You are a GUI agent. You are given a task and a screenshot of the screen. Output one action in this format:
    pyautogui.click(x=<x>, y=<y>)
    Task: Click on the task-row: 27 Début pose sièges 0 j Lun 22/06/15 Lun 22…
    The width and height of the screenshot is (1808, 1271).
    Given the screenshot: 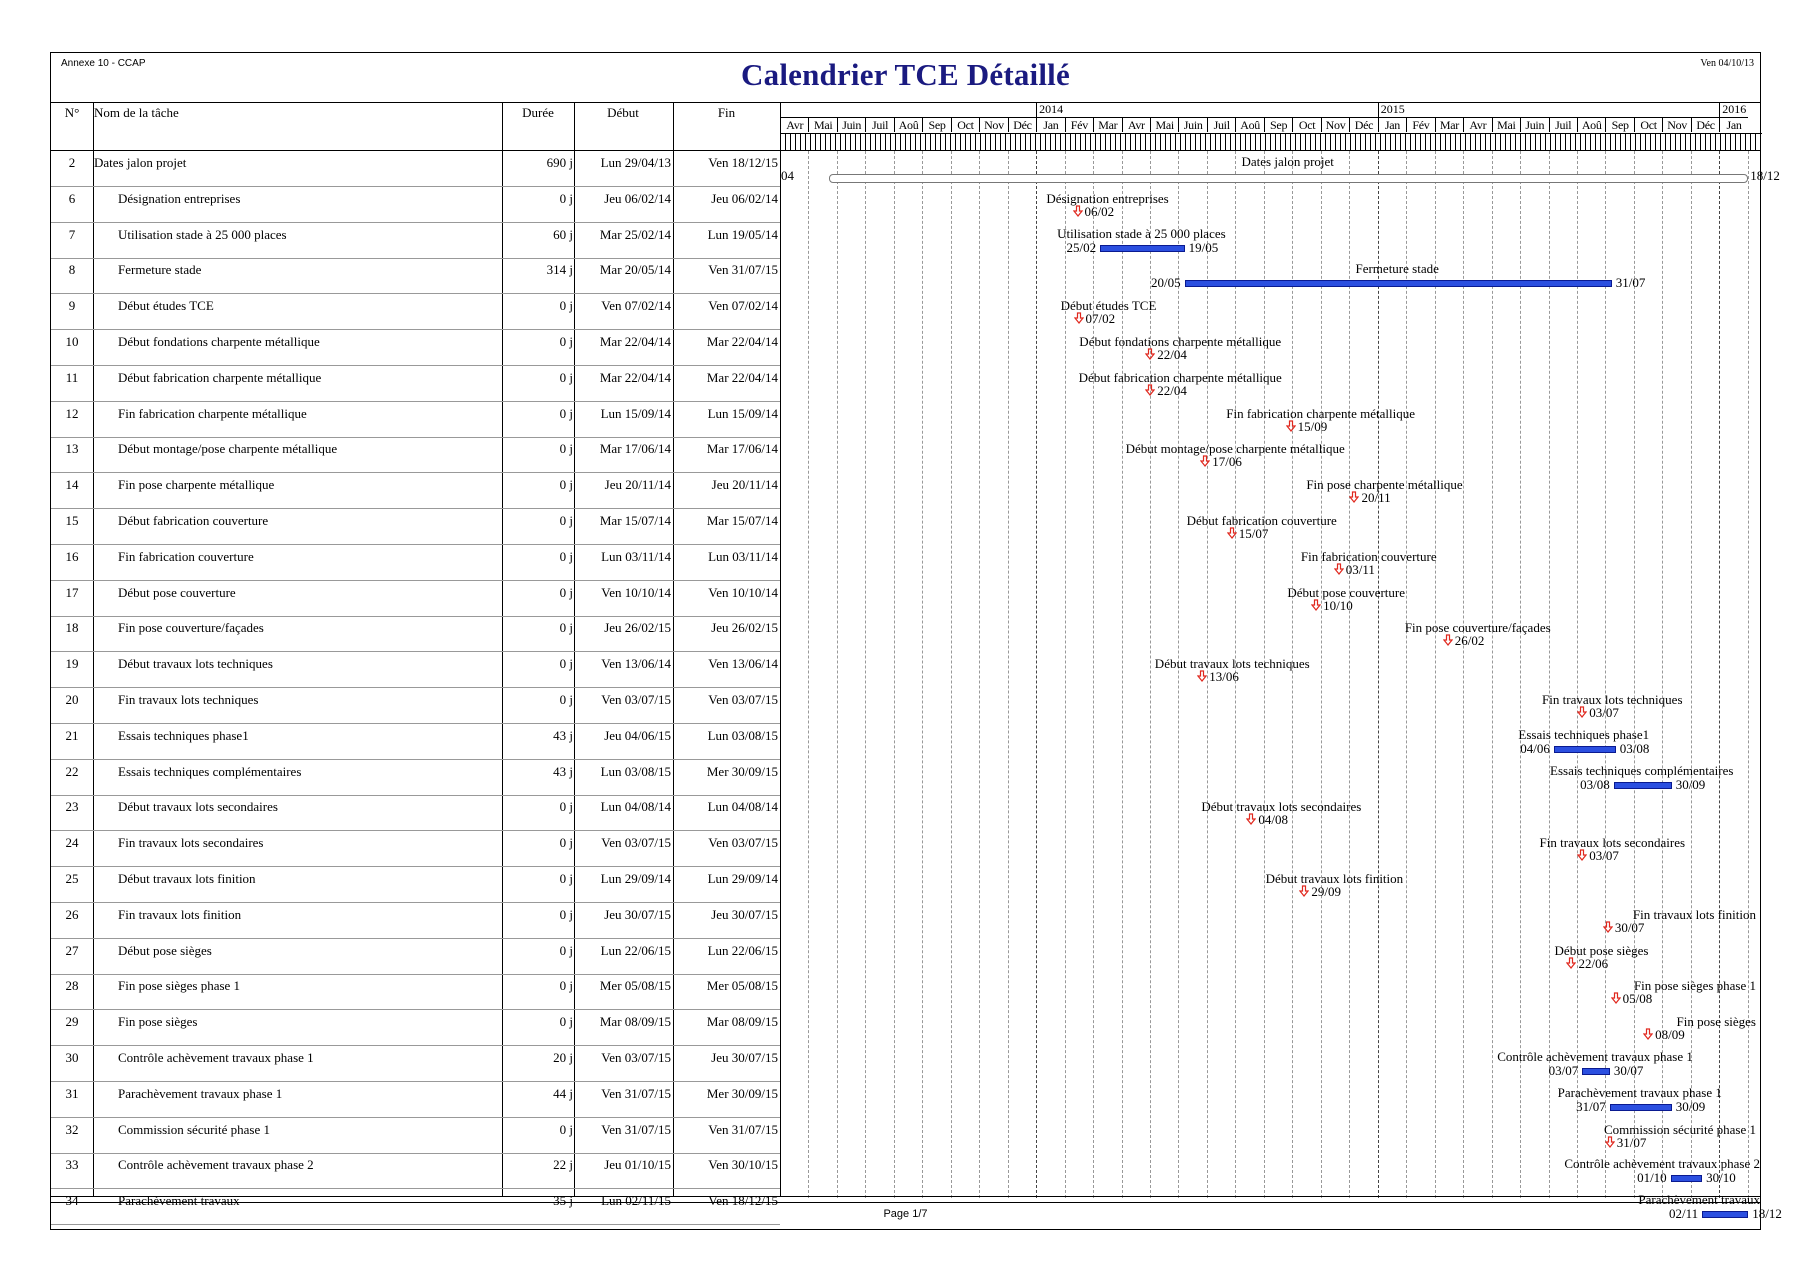 What is the action you would take?
    pyautogui.click(x=415, y=957)
    